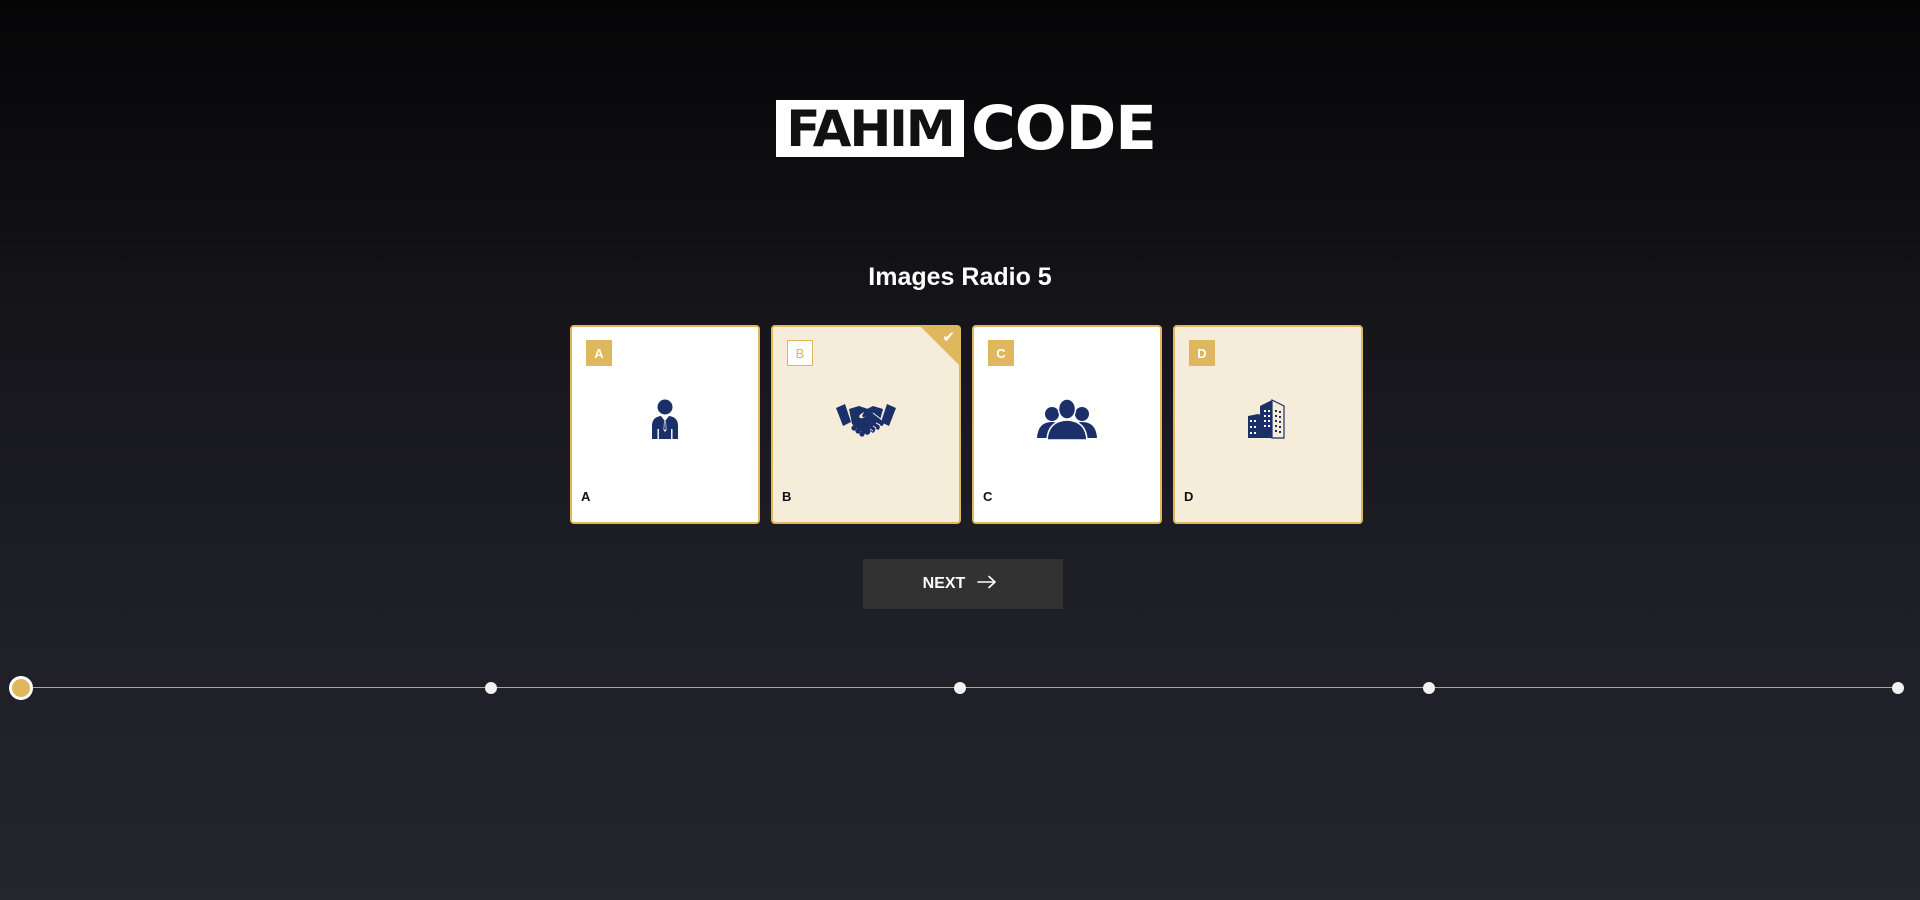 The width and height of the screenshot is (1920, 900). What do you see at coordinates (960, 277) in the screenshot?
I see `question-title: Images Radio 5` at bounding box center [960, 277].